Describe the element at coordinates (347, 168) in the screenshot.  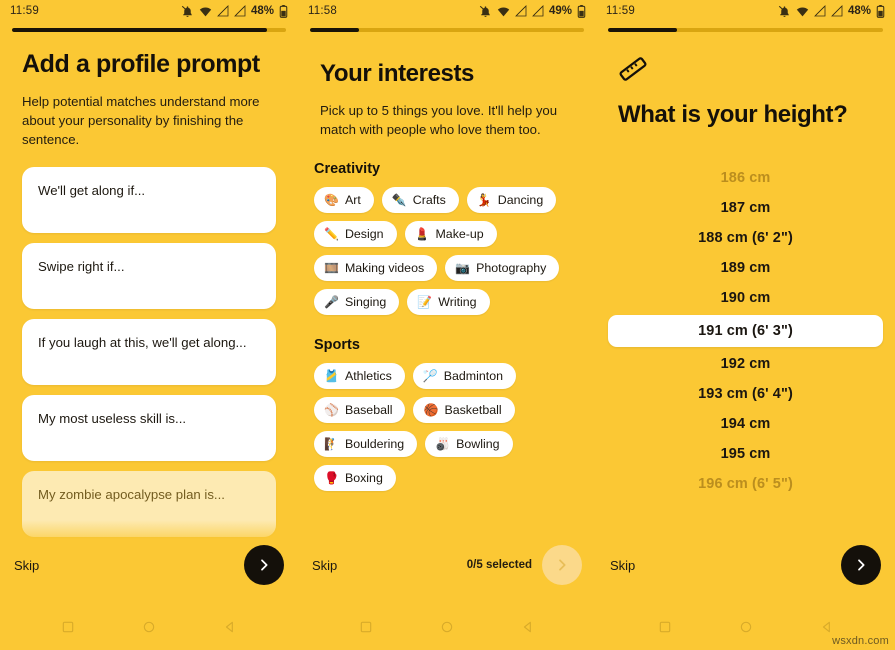
I see `section-title: Creativity` at that location.